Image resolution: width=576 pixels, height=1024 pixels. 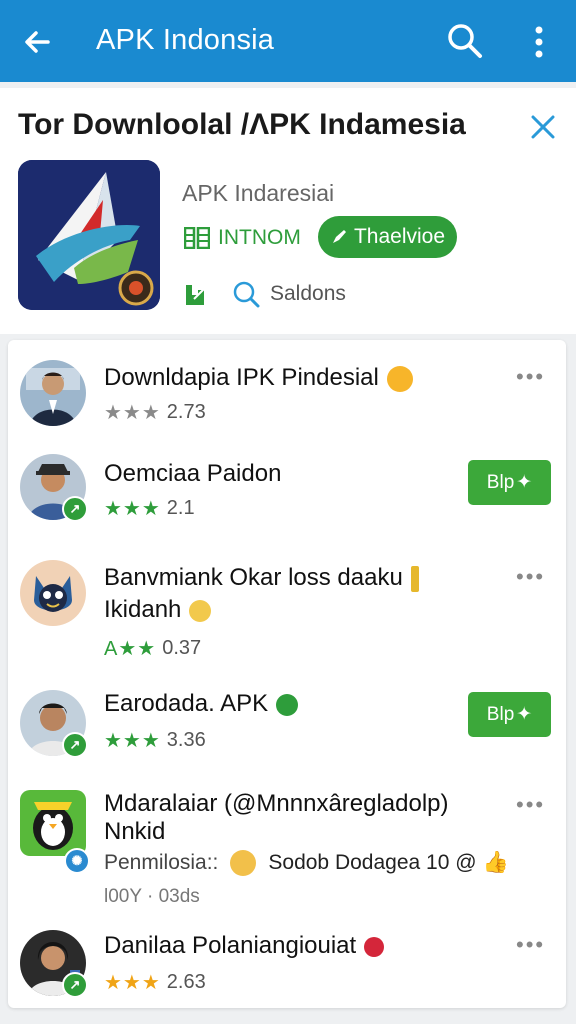 What do you see at coordinates (130, 649) in the screenshot?
I see `rating-stars: A★★` at bounding box center [130, 649].